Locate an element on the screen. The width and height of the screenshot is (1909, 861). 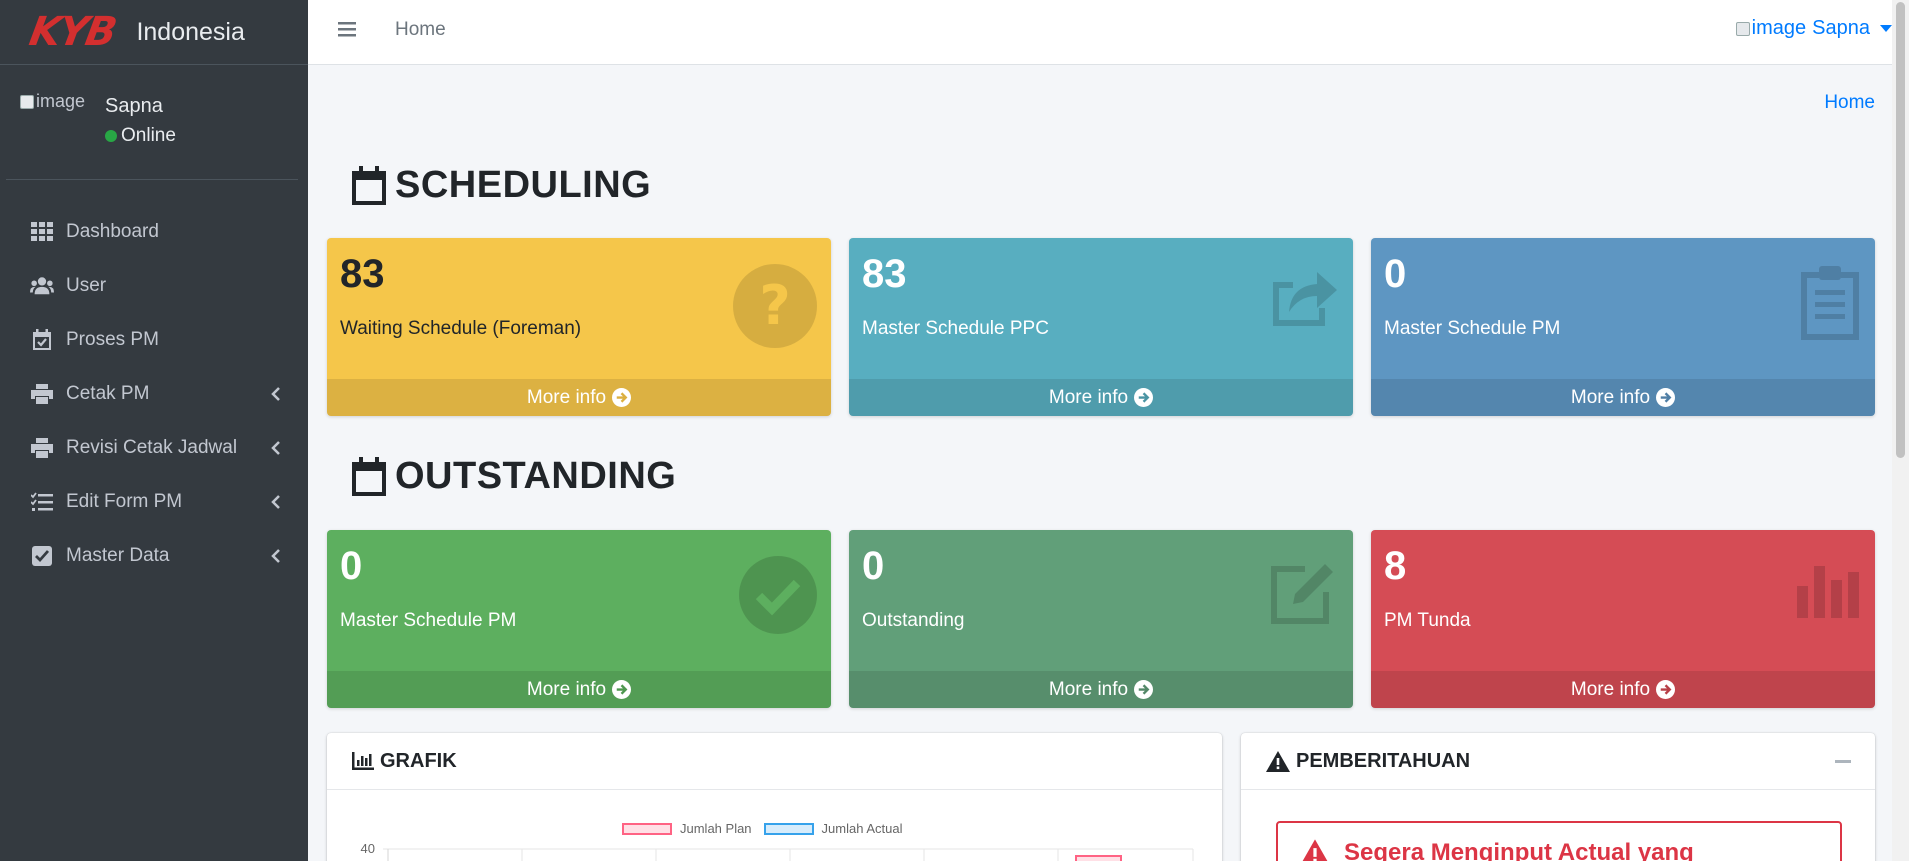
info-box-outstanding: 0 Outstanding More info is located at coordinates (1101, 619).